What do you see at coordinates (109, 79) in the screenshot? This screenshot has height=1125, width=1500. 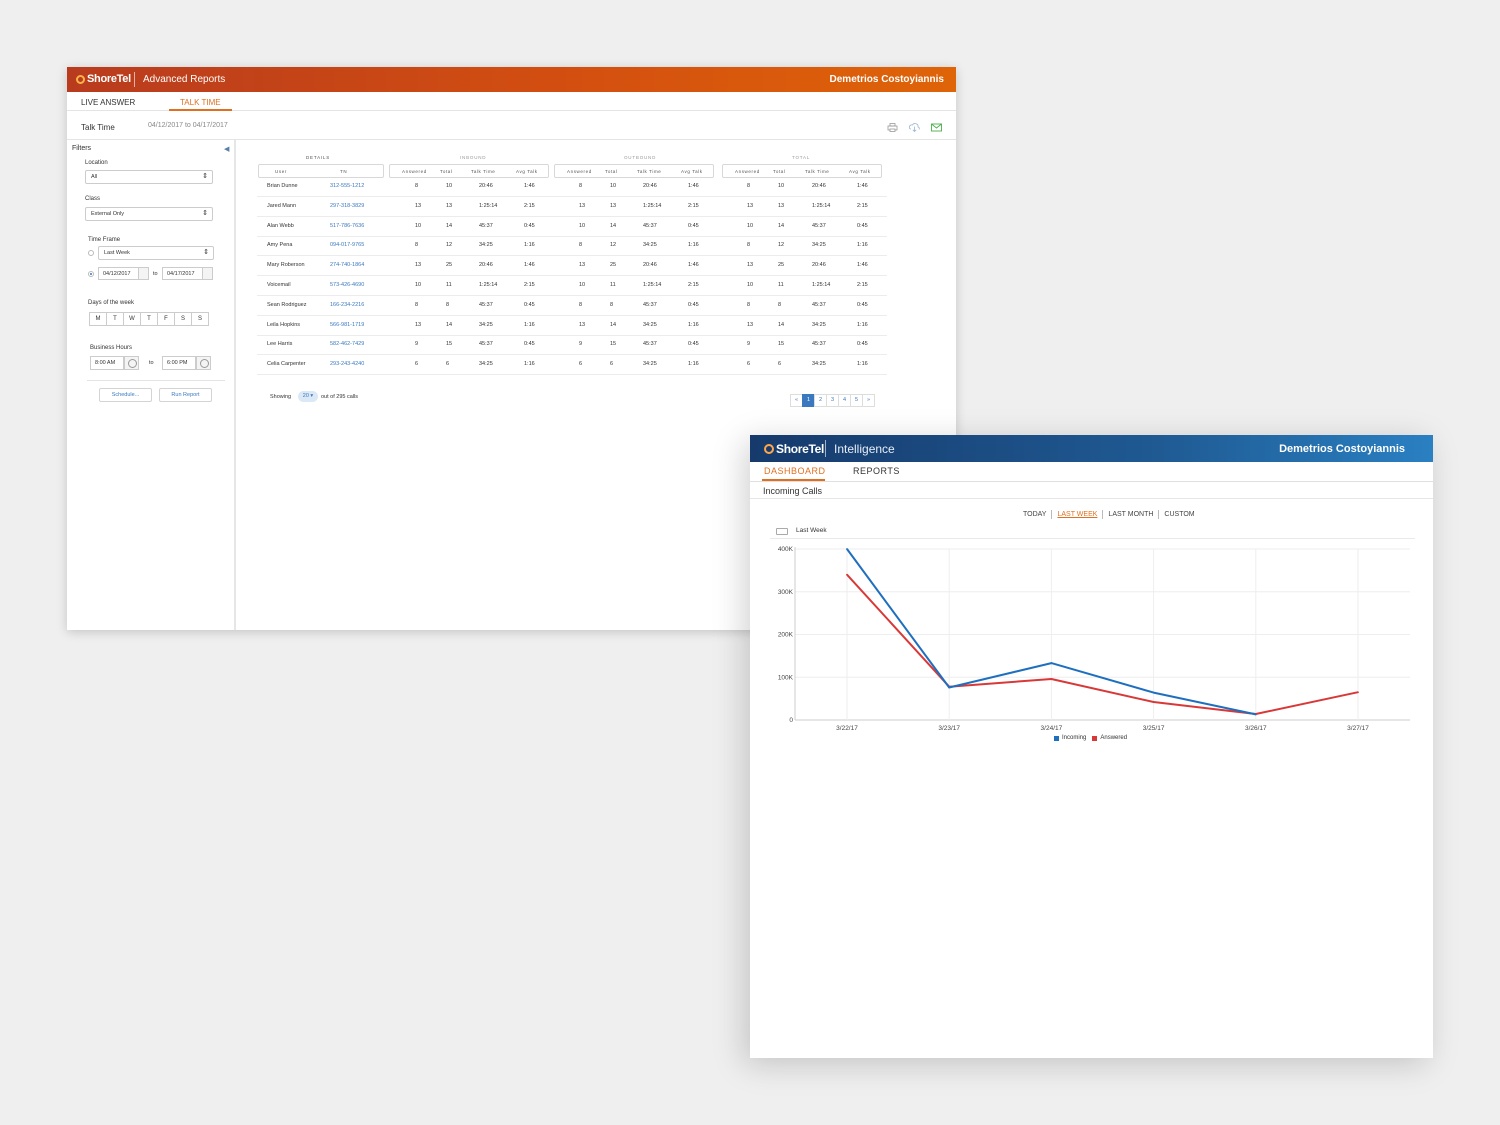 I see `brand-name: ShoreTel` at bounding box center [109, 79].